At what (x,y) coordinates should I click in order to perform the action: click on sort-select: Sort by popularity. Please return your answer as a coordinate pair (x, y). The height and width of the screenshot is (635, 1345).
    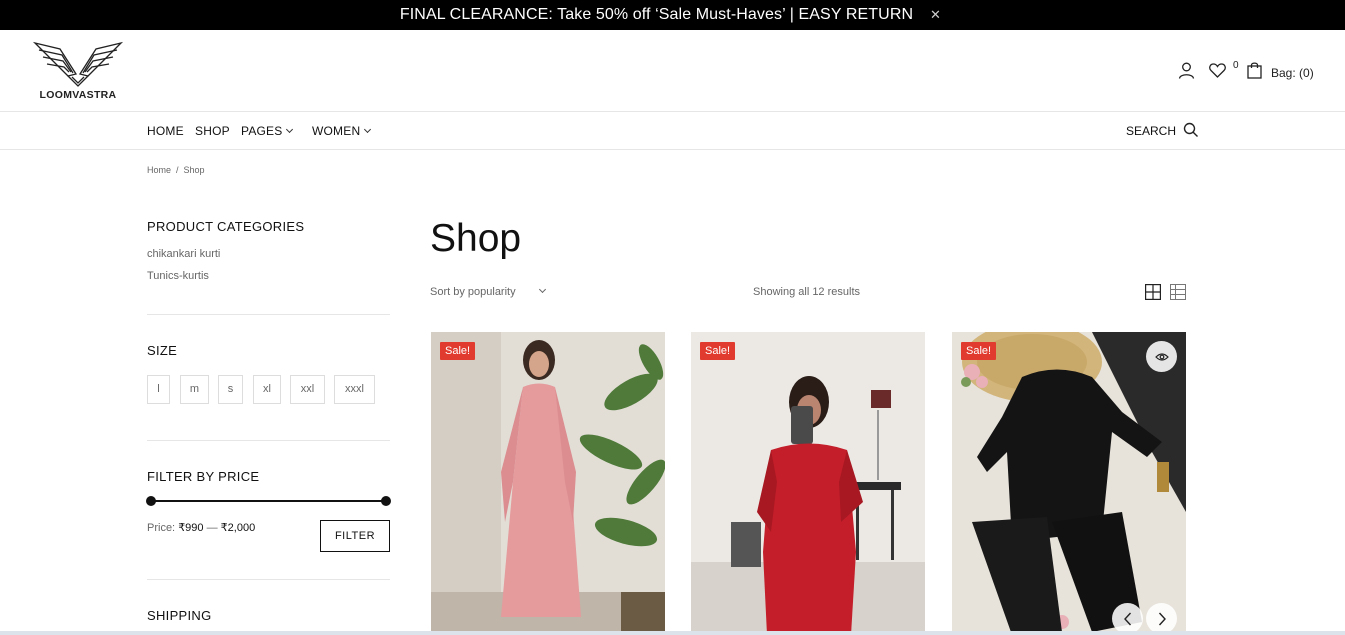
    Looking at the image, I should click on (488, 291).